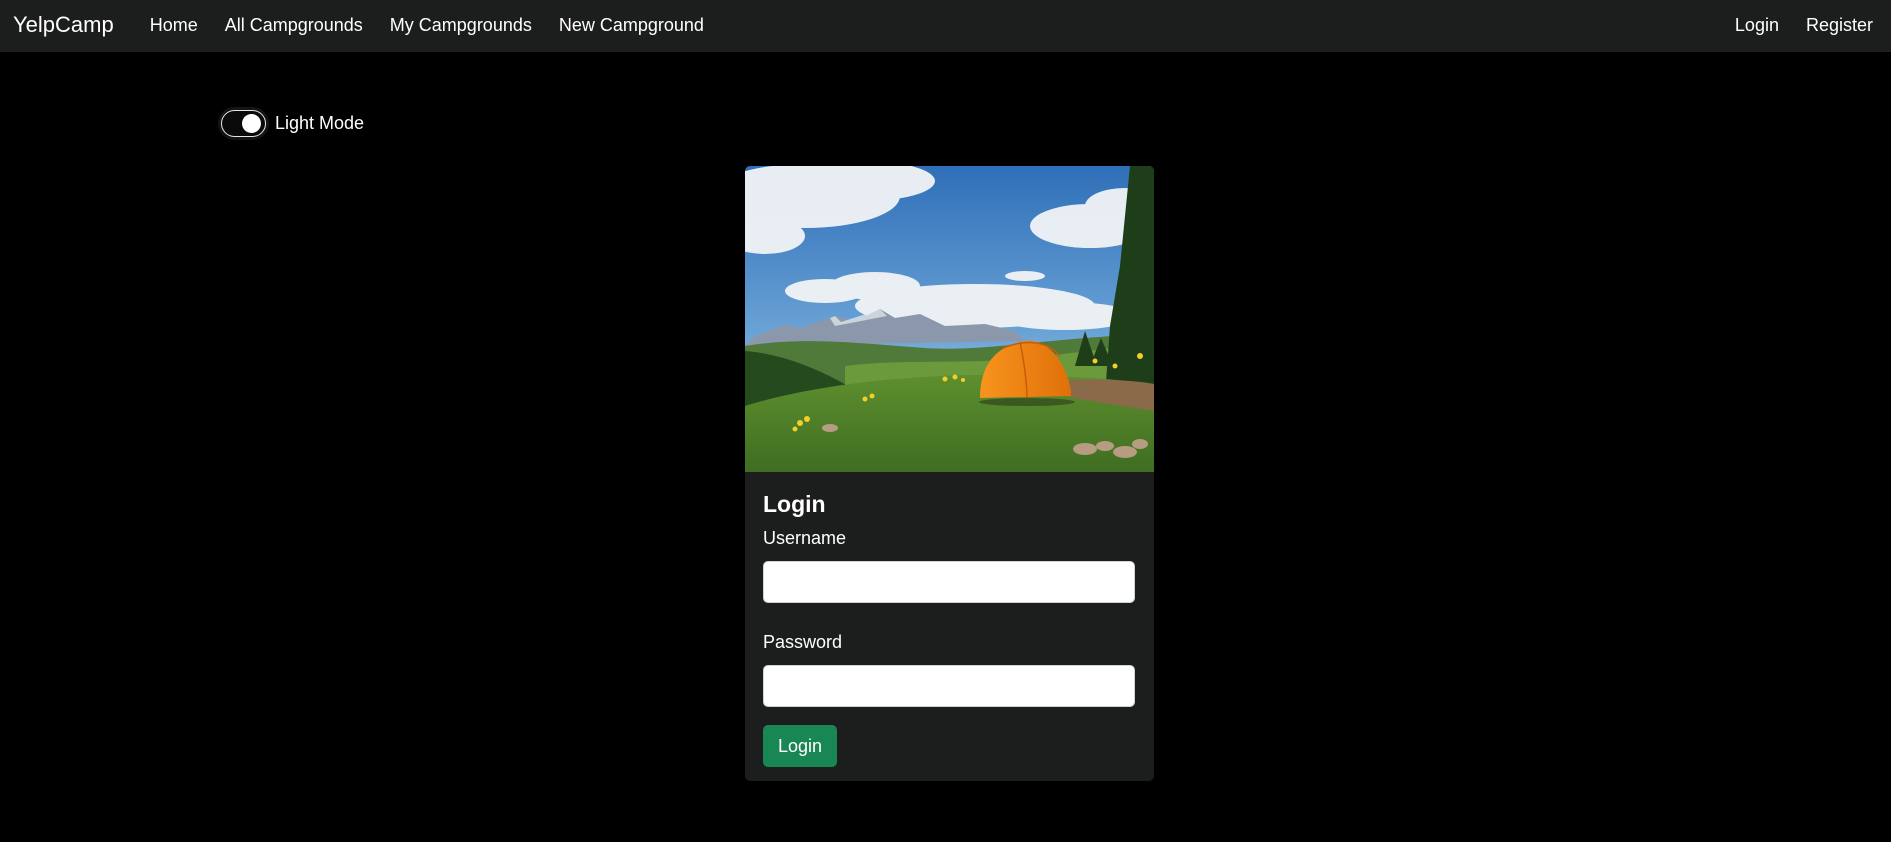  What do you see at coordinates (800, 746) in the screenshot?
I see `login-submit-button: Login` at bounding box center [800, 746].